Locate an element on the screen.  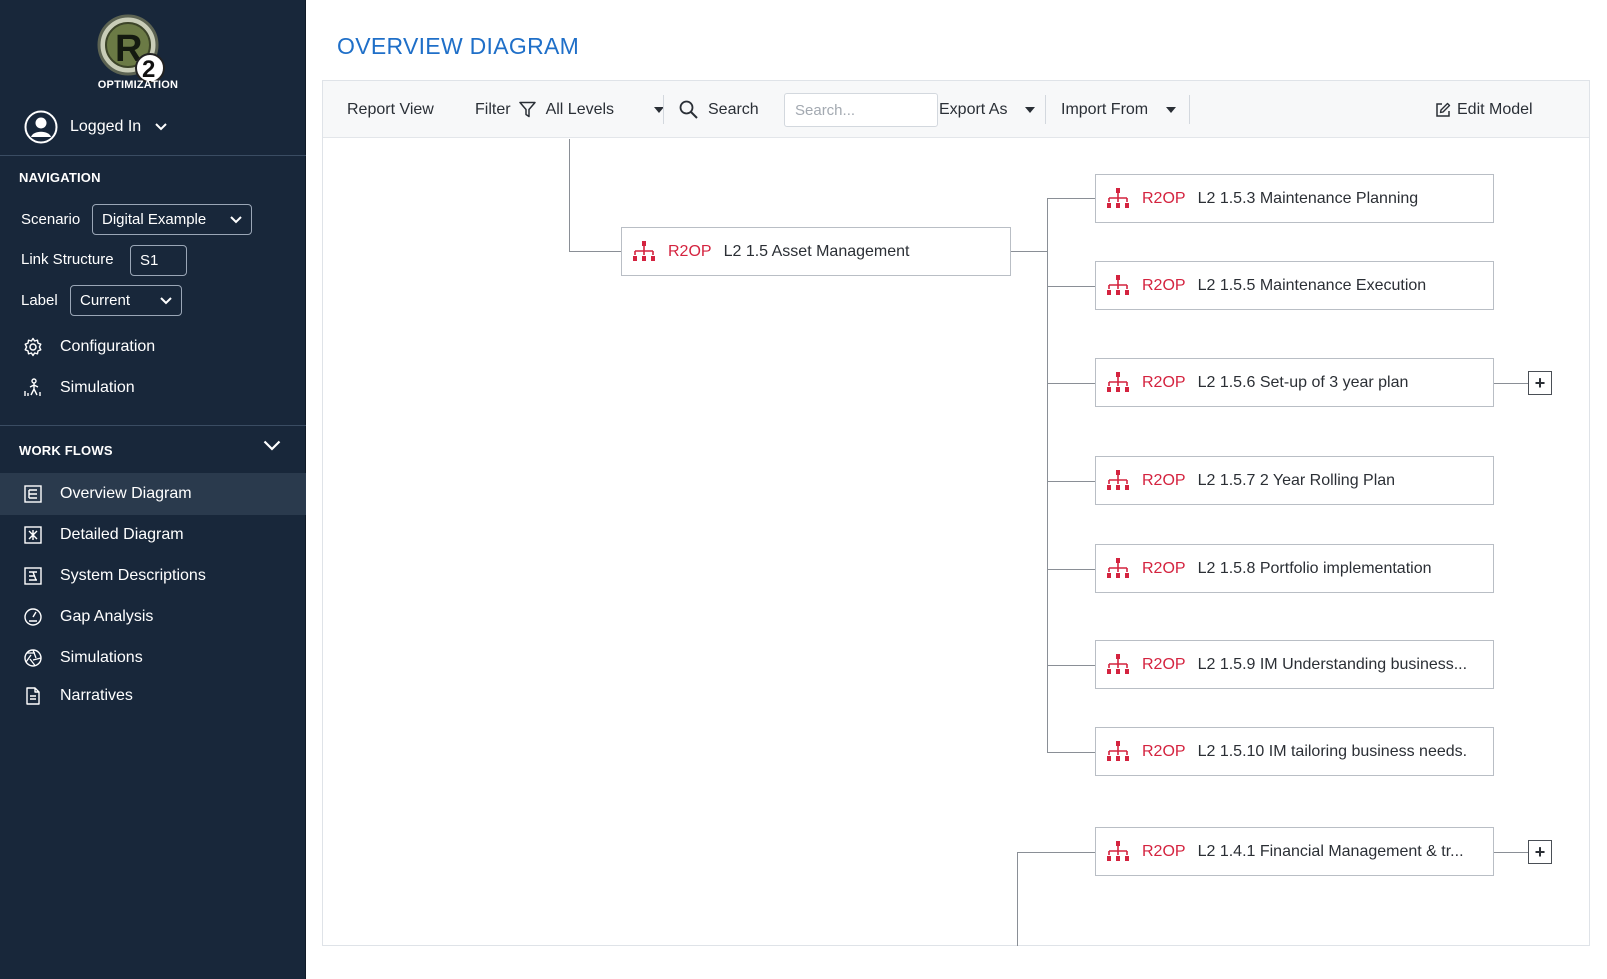
scenario-select: Digital Example is located at coordinates (172, 219).